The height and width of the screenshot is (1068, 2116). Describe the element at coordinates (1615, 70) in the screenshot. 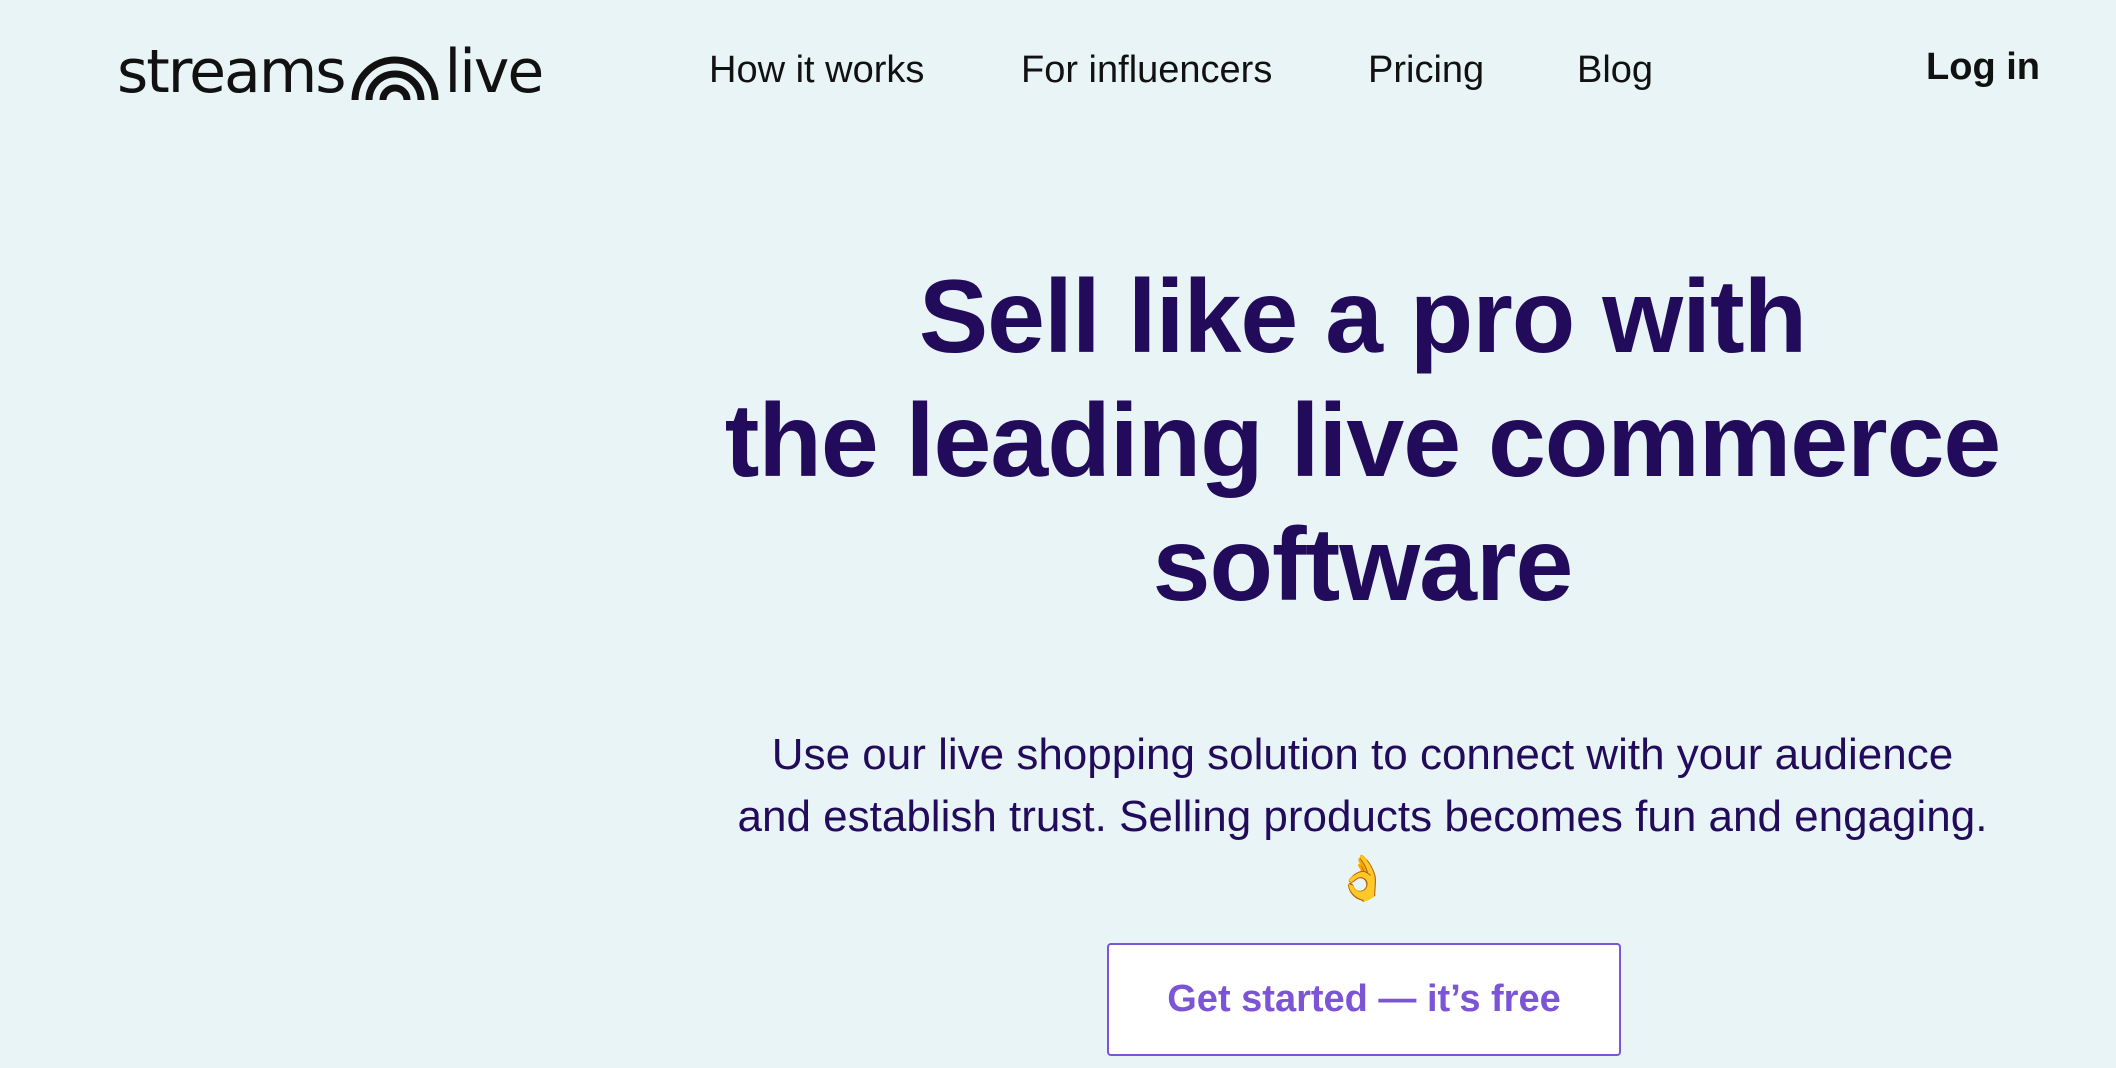

I see `nav-blog: Blog` at that location.